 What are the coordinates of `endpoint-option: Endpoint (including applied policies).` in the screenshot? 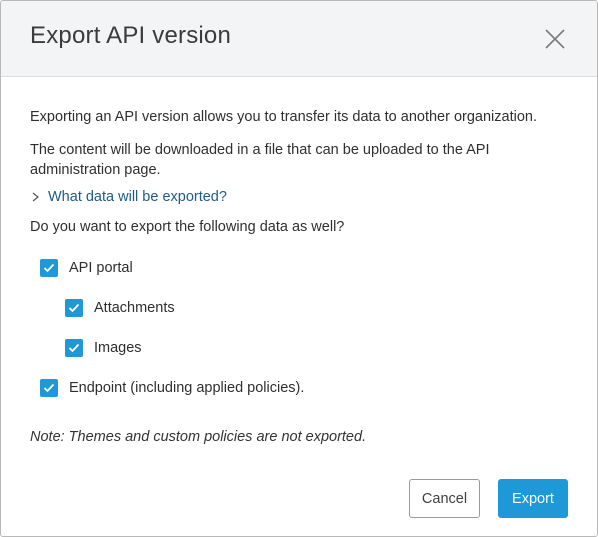 It's located at (172, 388).